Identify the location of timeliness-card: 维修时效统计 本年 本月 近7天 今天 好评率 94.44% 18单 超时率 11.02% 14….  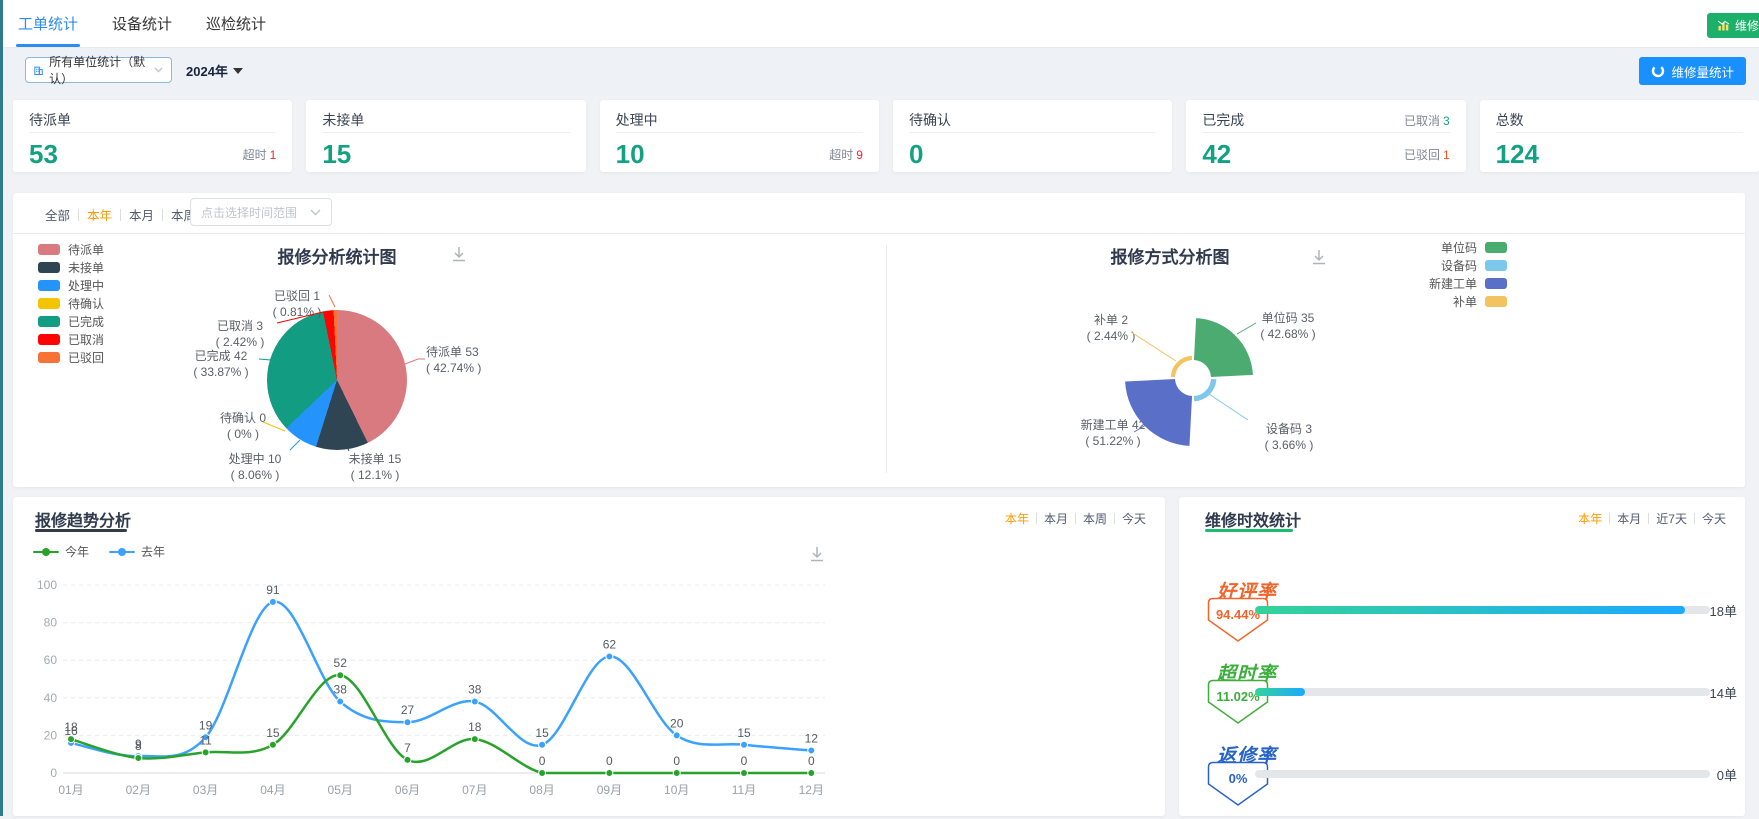
(1462, 656).